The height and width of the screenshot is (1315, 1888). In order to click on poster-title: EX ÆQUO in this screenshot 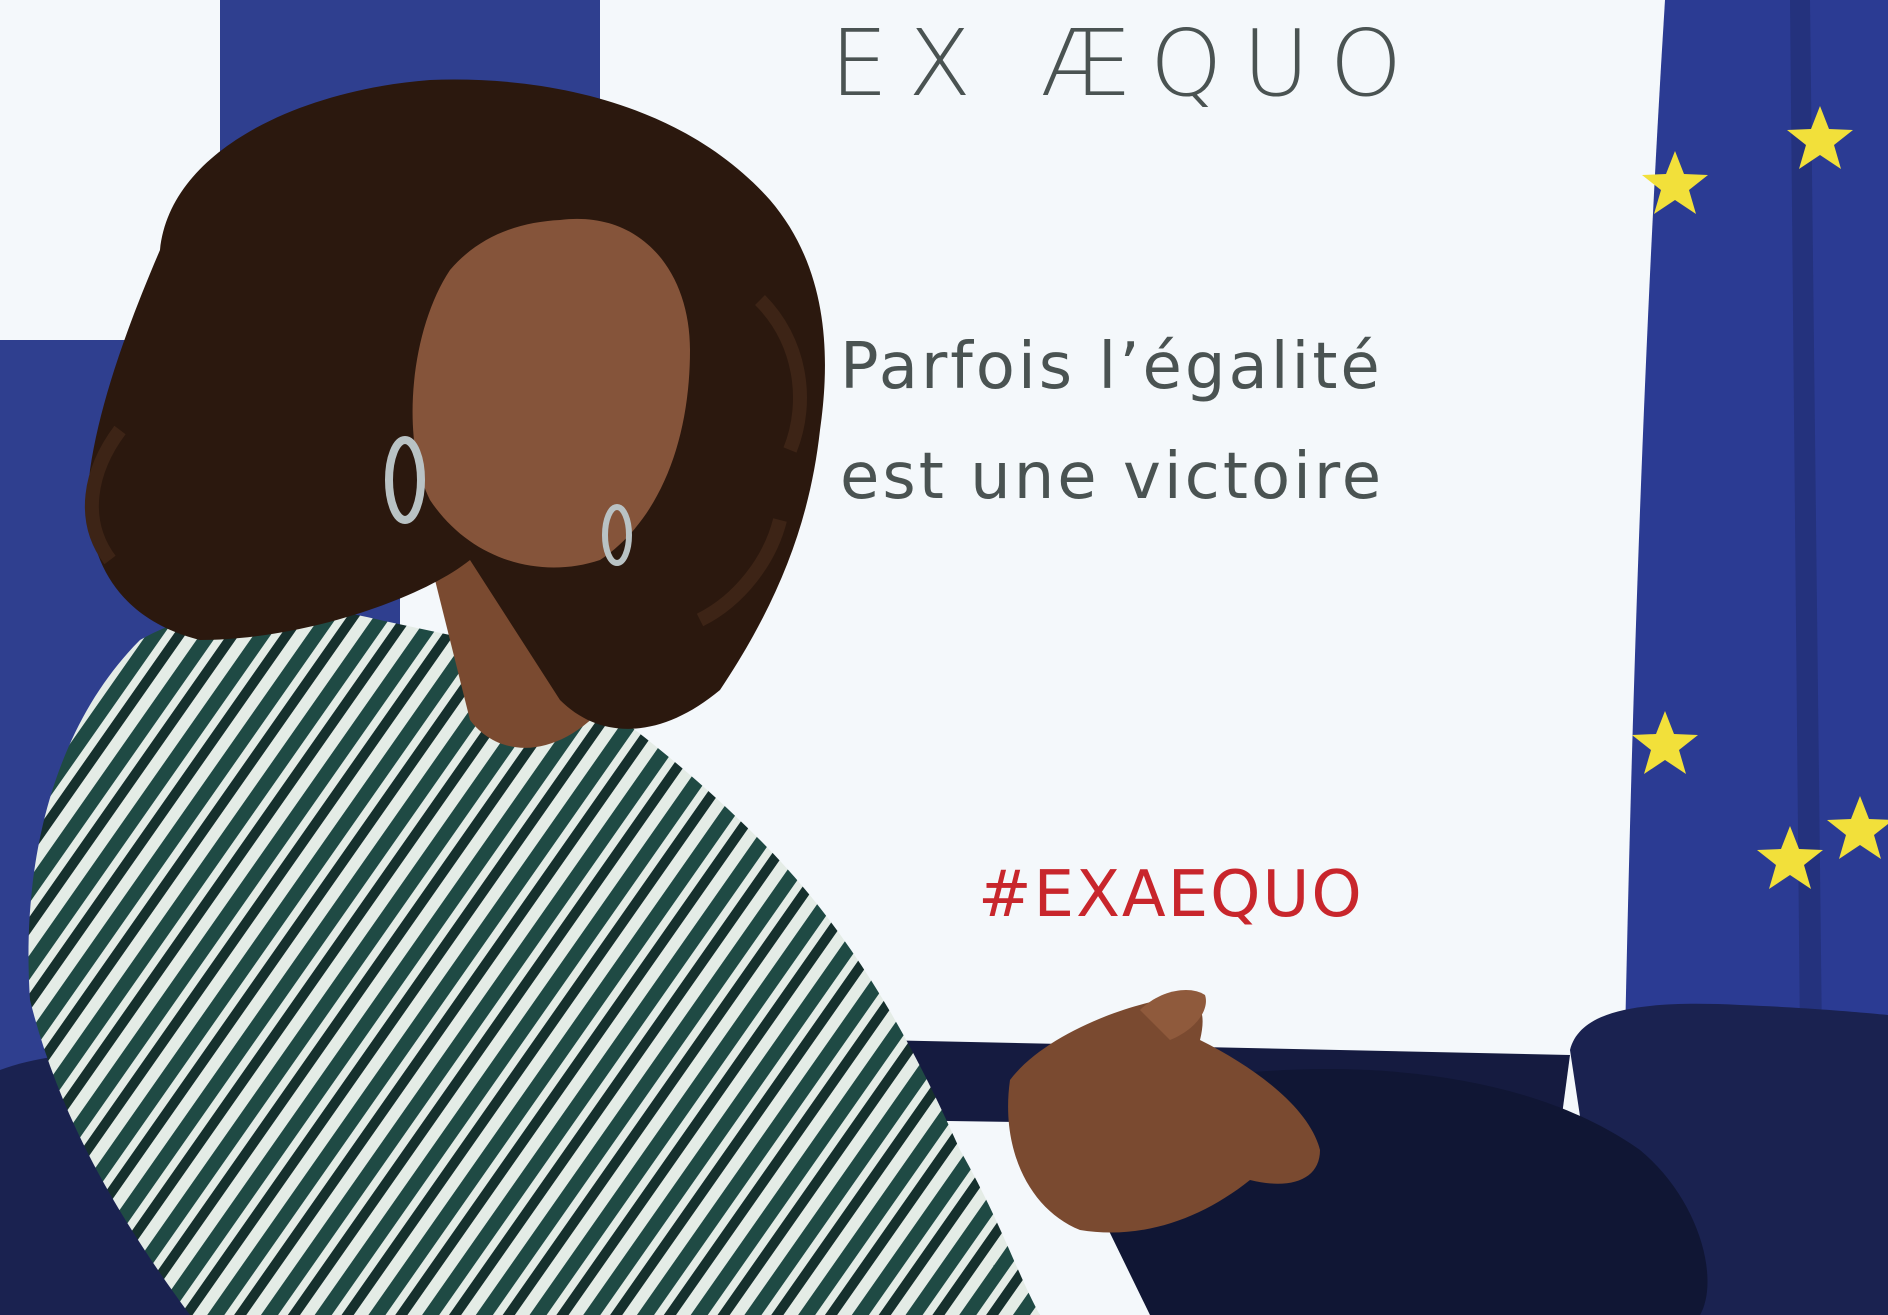, I will do `click(1126, 63)`.